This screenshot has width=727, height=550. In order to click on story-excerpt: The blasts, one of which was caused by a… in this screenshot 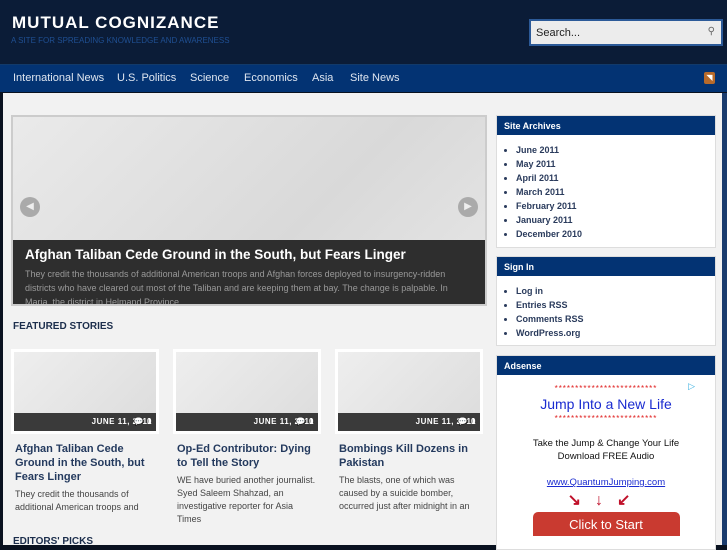, I will do `click(404, 493)`.